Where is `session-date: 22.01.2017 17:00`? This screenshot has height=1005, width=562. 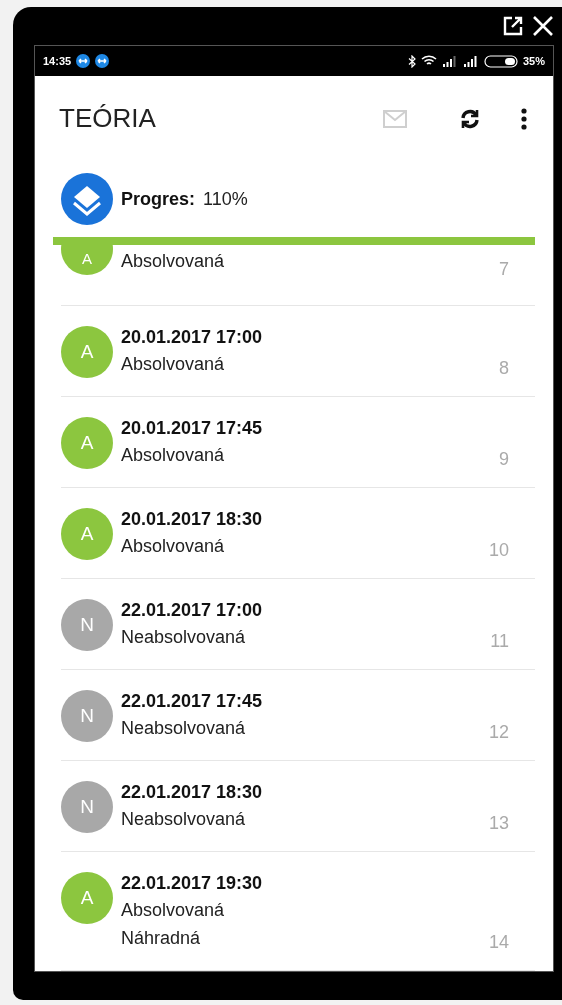
session-date: 22.01.2017 17:00 is located at coordinates (192, 610).